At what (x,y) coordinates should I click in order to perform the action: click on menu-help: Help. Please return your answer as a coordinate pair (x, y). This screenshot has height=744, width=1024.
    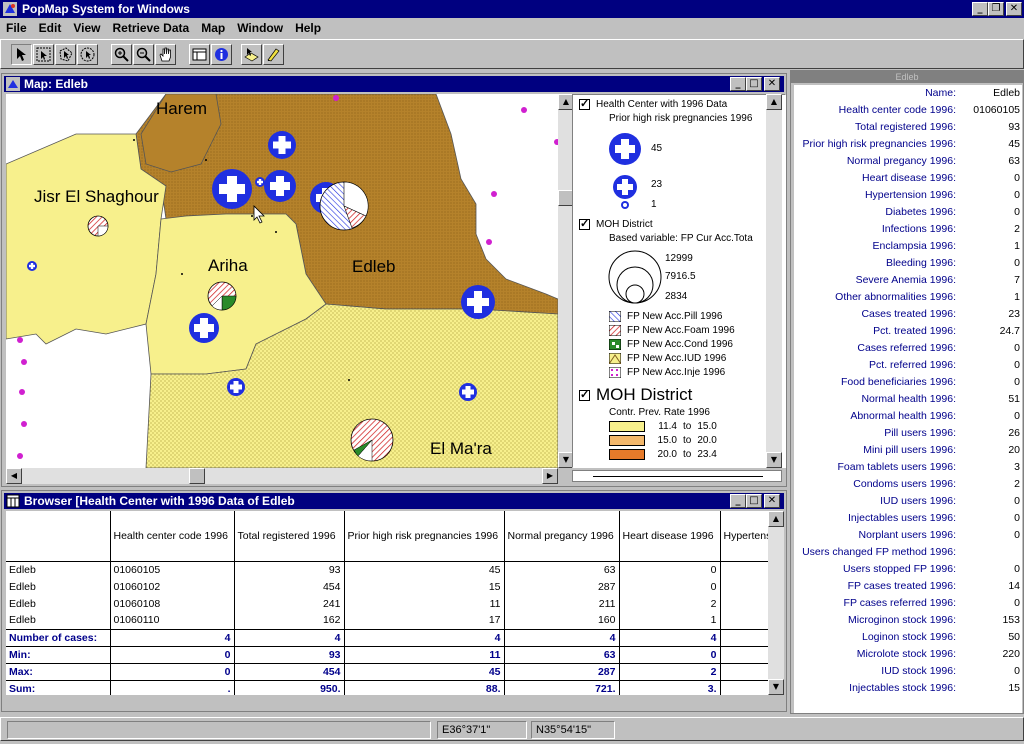
    Looking at the image, I should click on (308, 28).